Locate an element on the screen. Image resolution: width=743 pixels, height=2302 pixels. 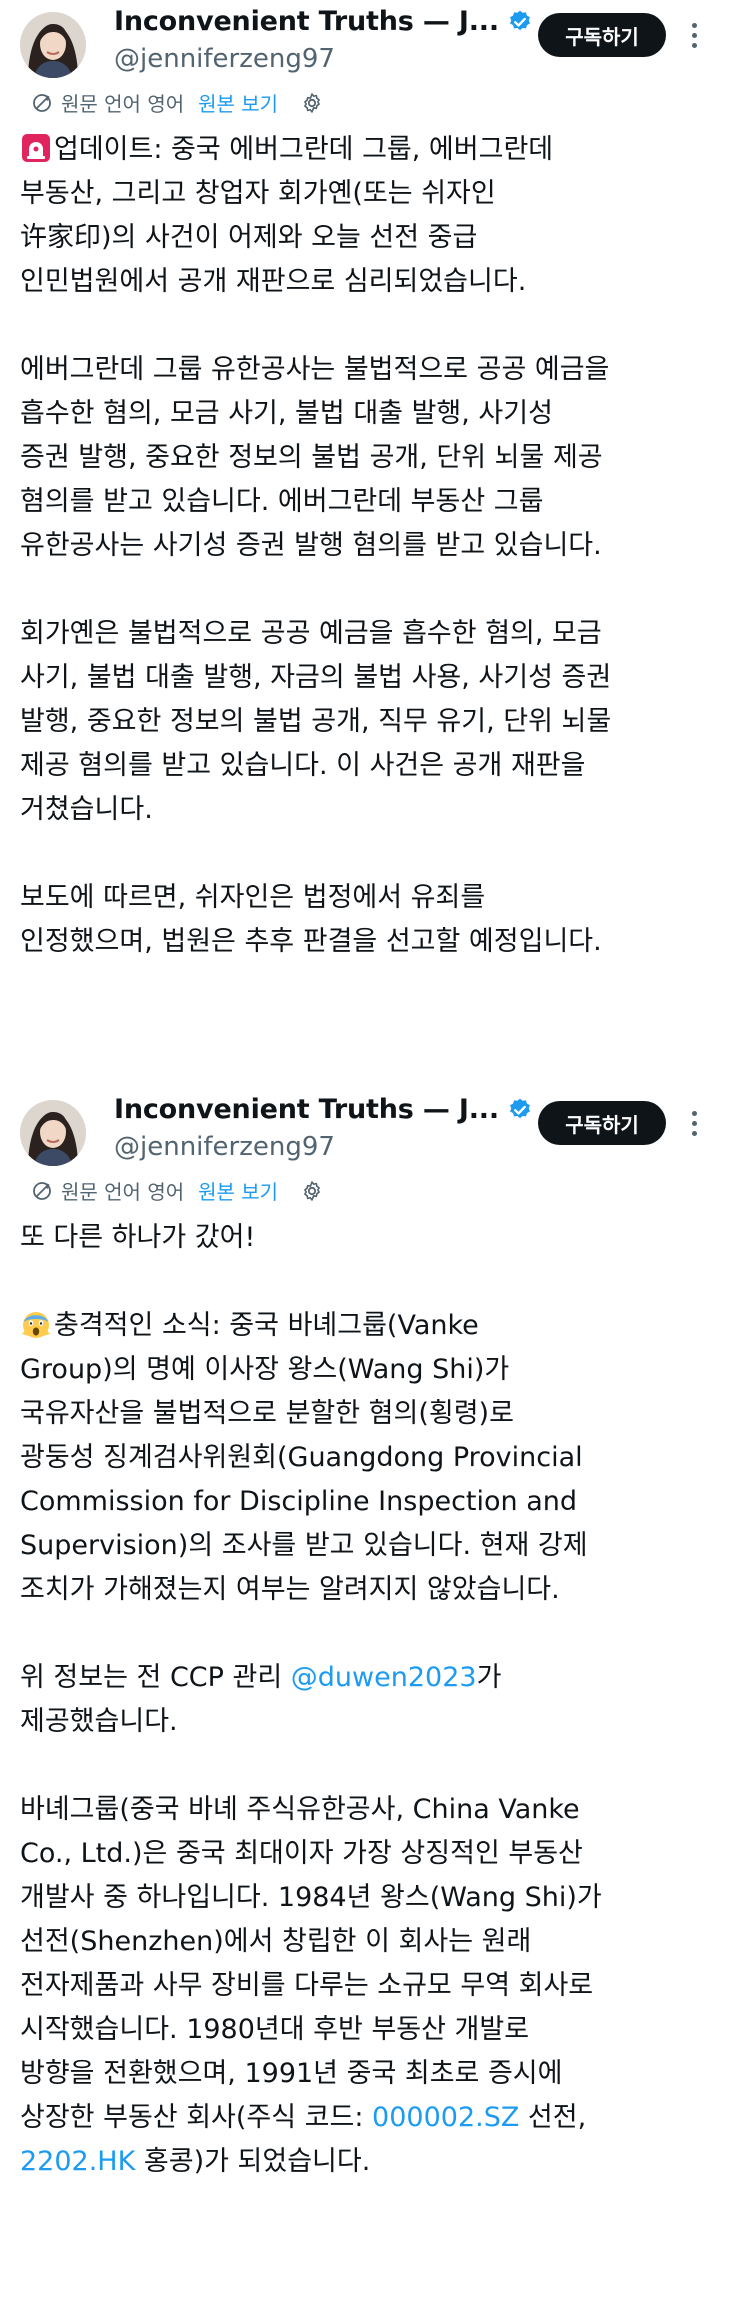
tweet-line: Co., Ltd.)은 중국 최대이자 가장 상징적인 부동산 is located at coordinates (301, 1853).